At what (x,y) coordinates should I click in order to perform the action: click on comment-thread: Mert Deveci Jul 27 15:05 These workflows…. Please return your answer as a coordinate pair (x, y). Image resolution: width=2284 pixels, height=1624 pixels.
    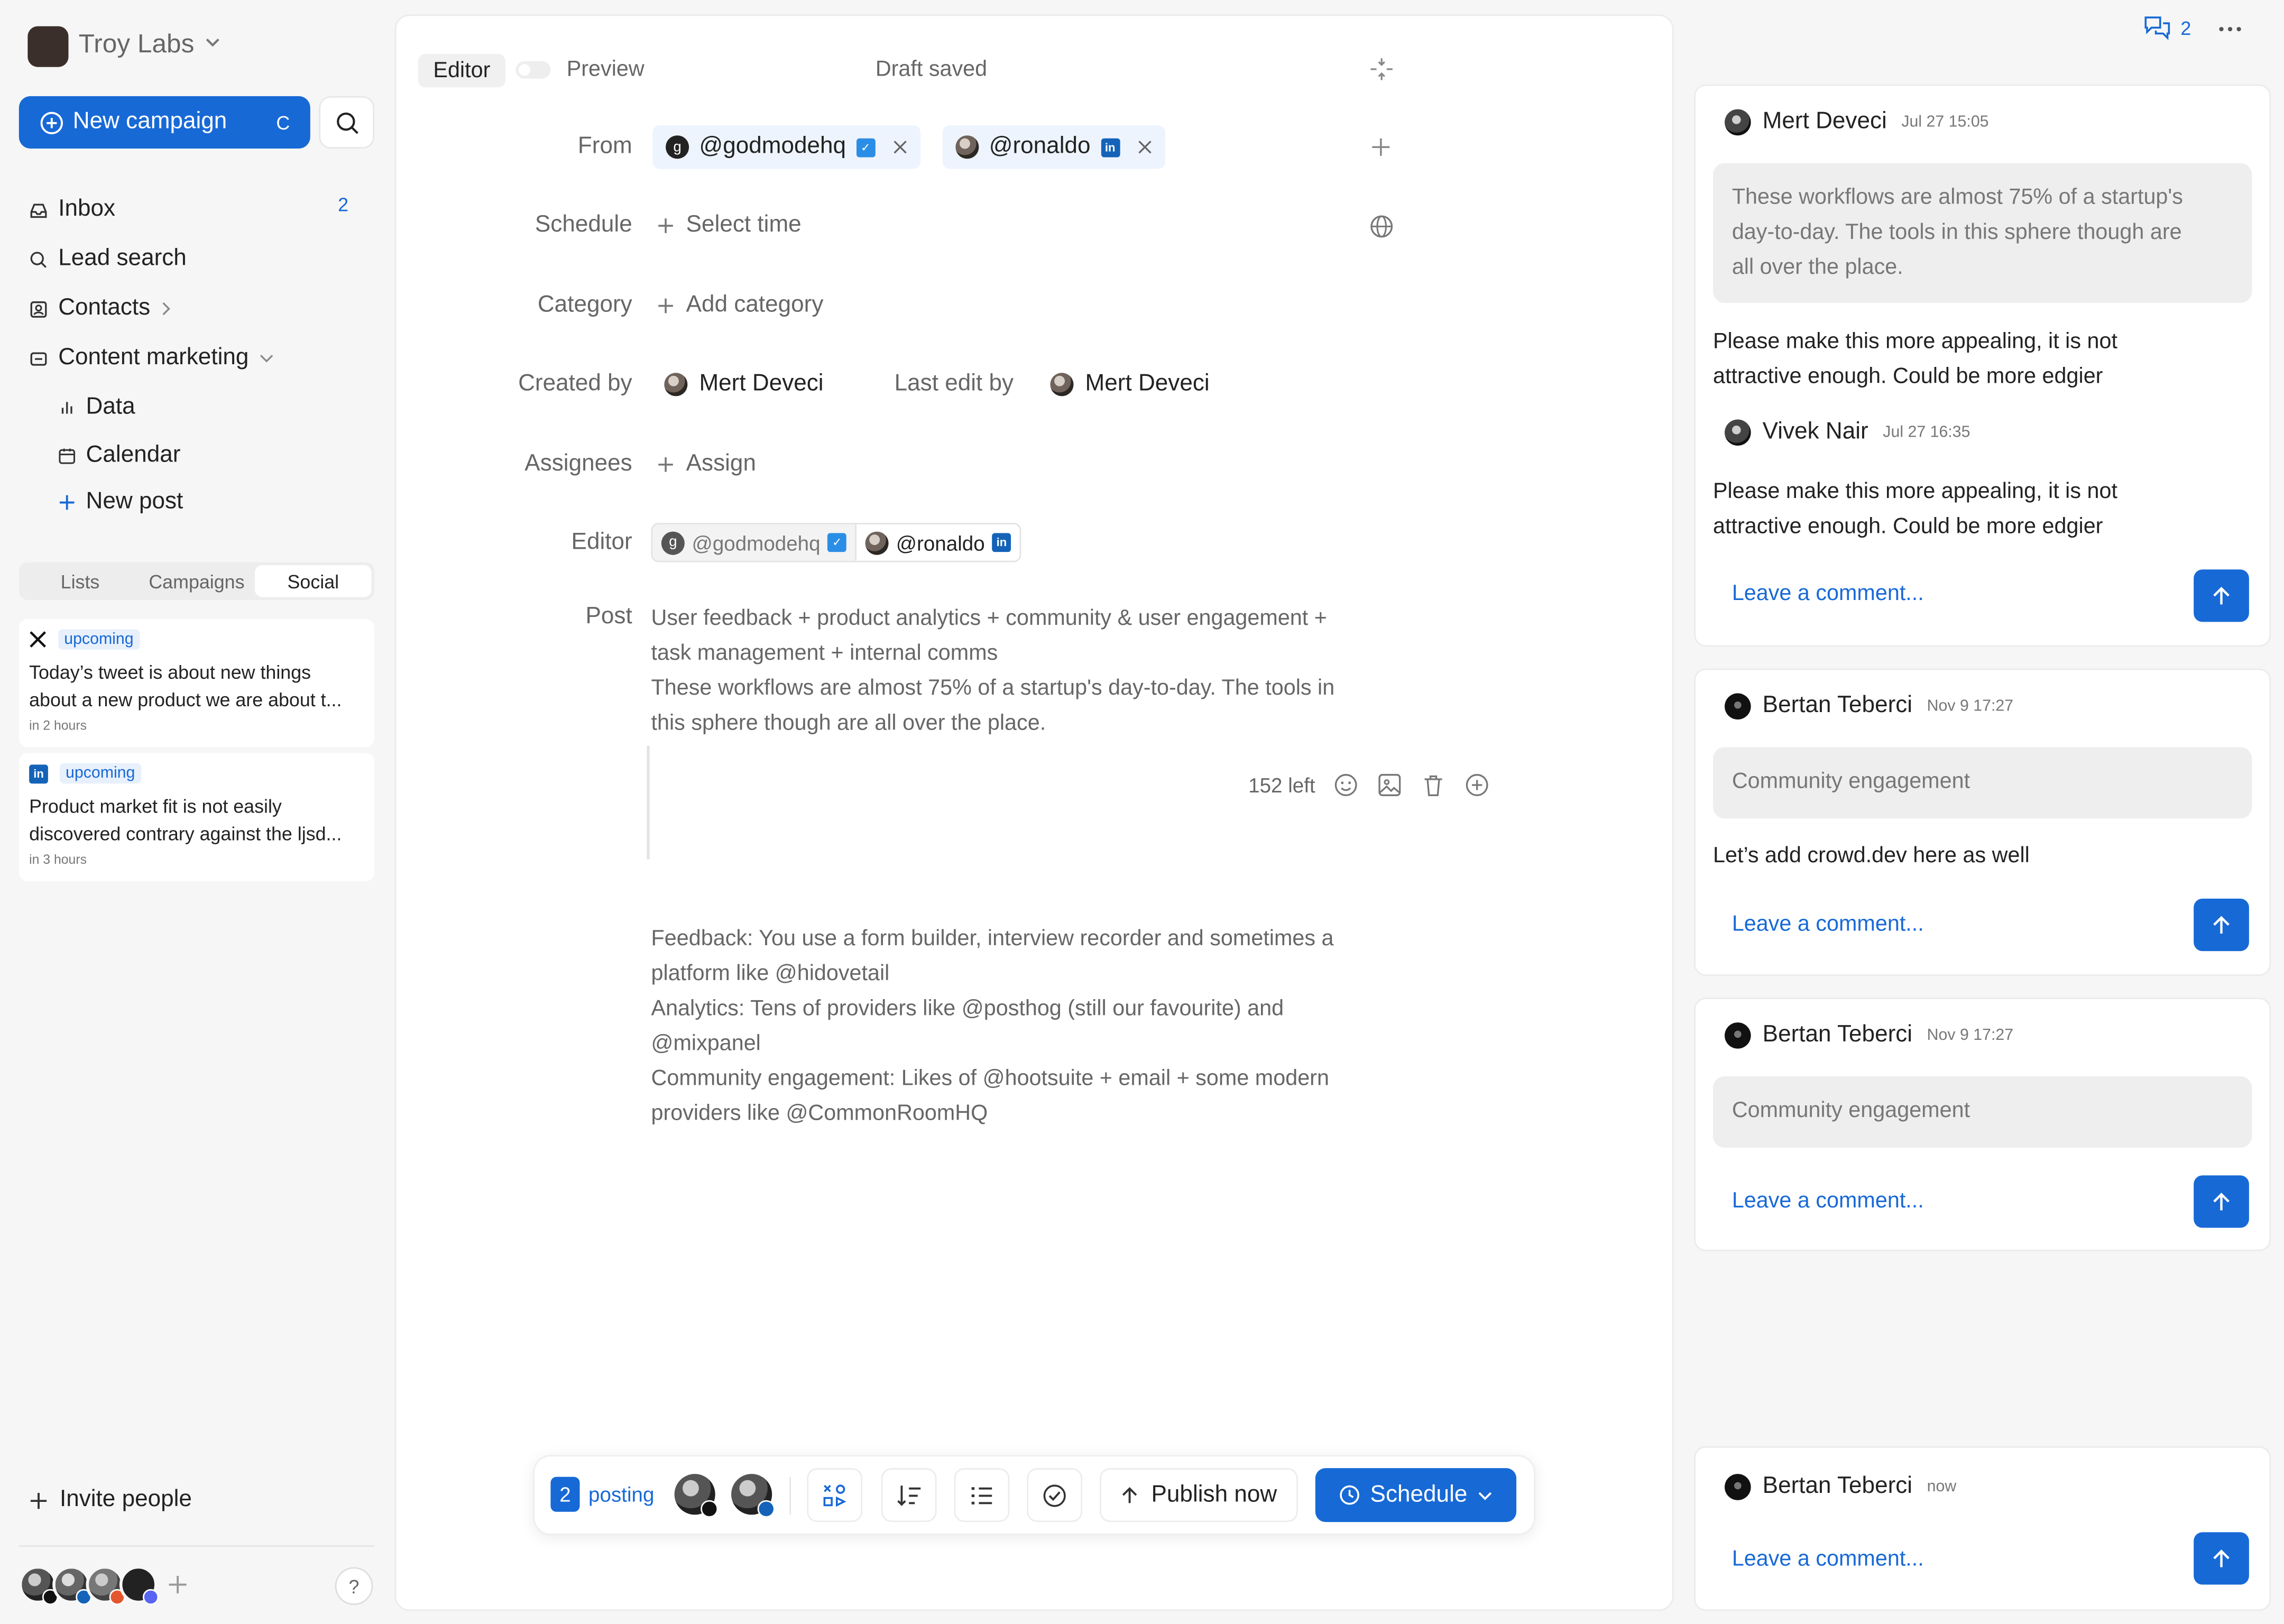
    Looking at the image, I should click on (1982, 365).